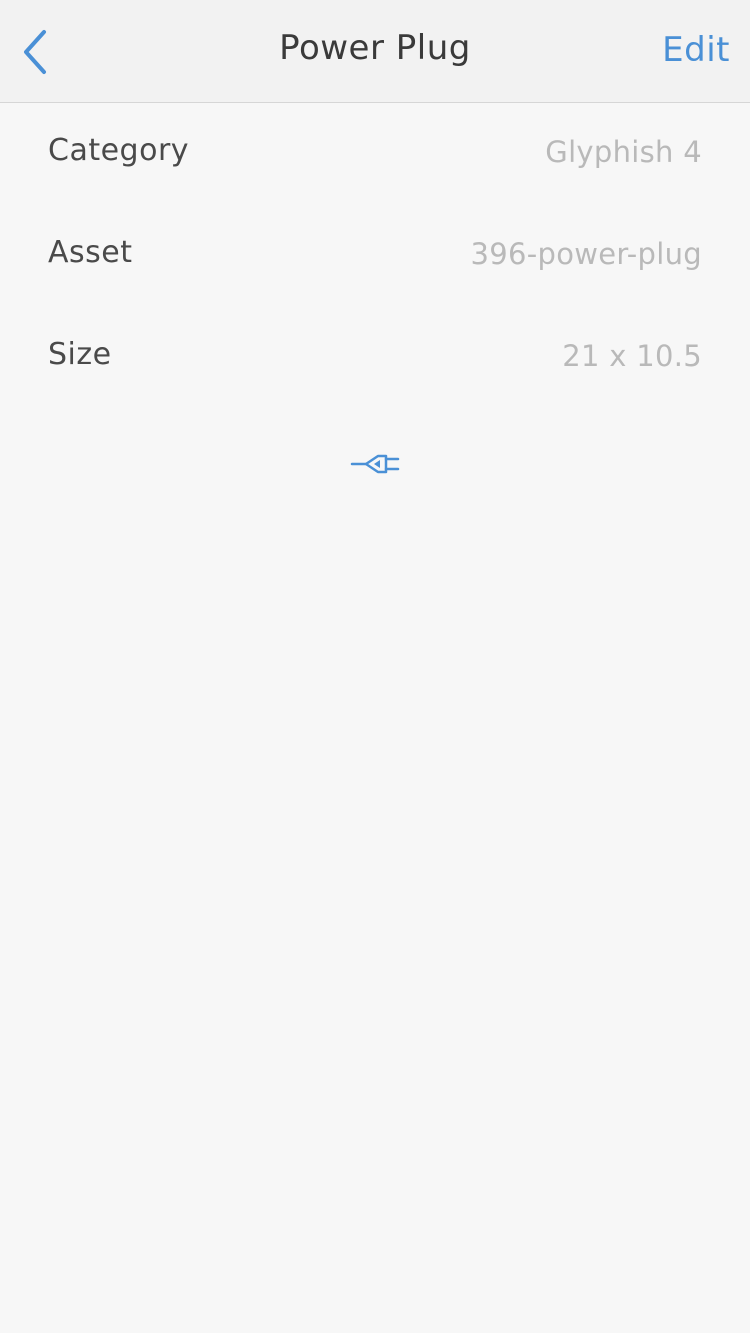 The height and width of the screenshot is (1333, 750). I want to click on power-plug-icon, so click(375, 464).